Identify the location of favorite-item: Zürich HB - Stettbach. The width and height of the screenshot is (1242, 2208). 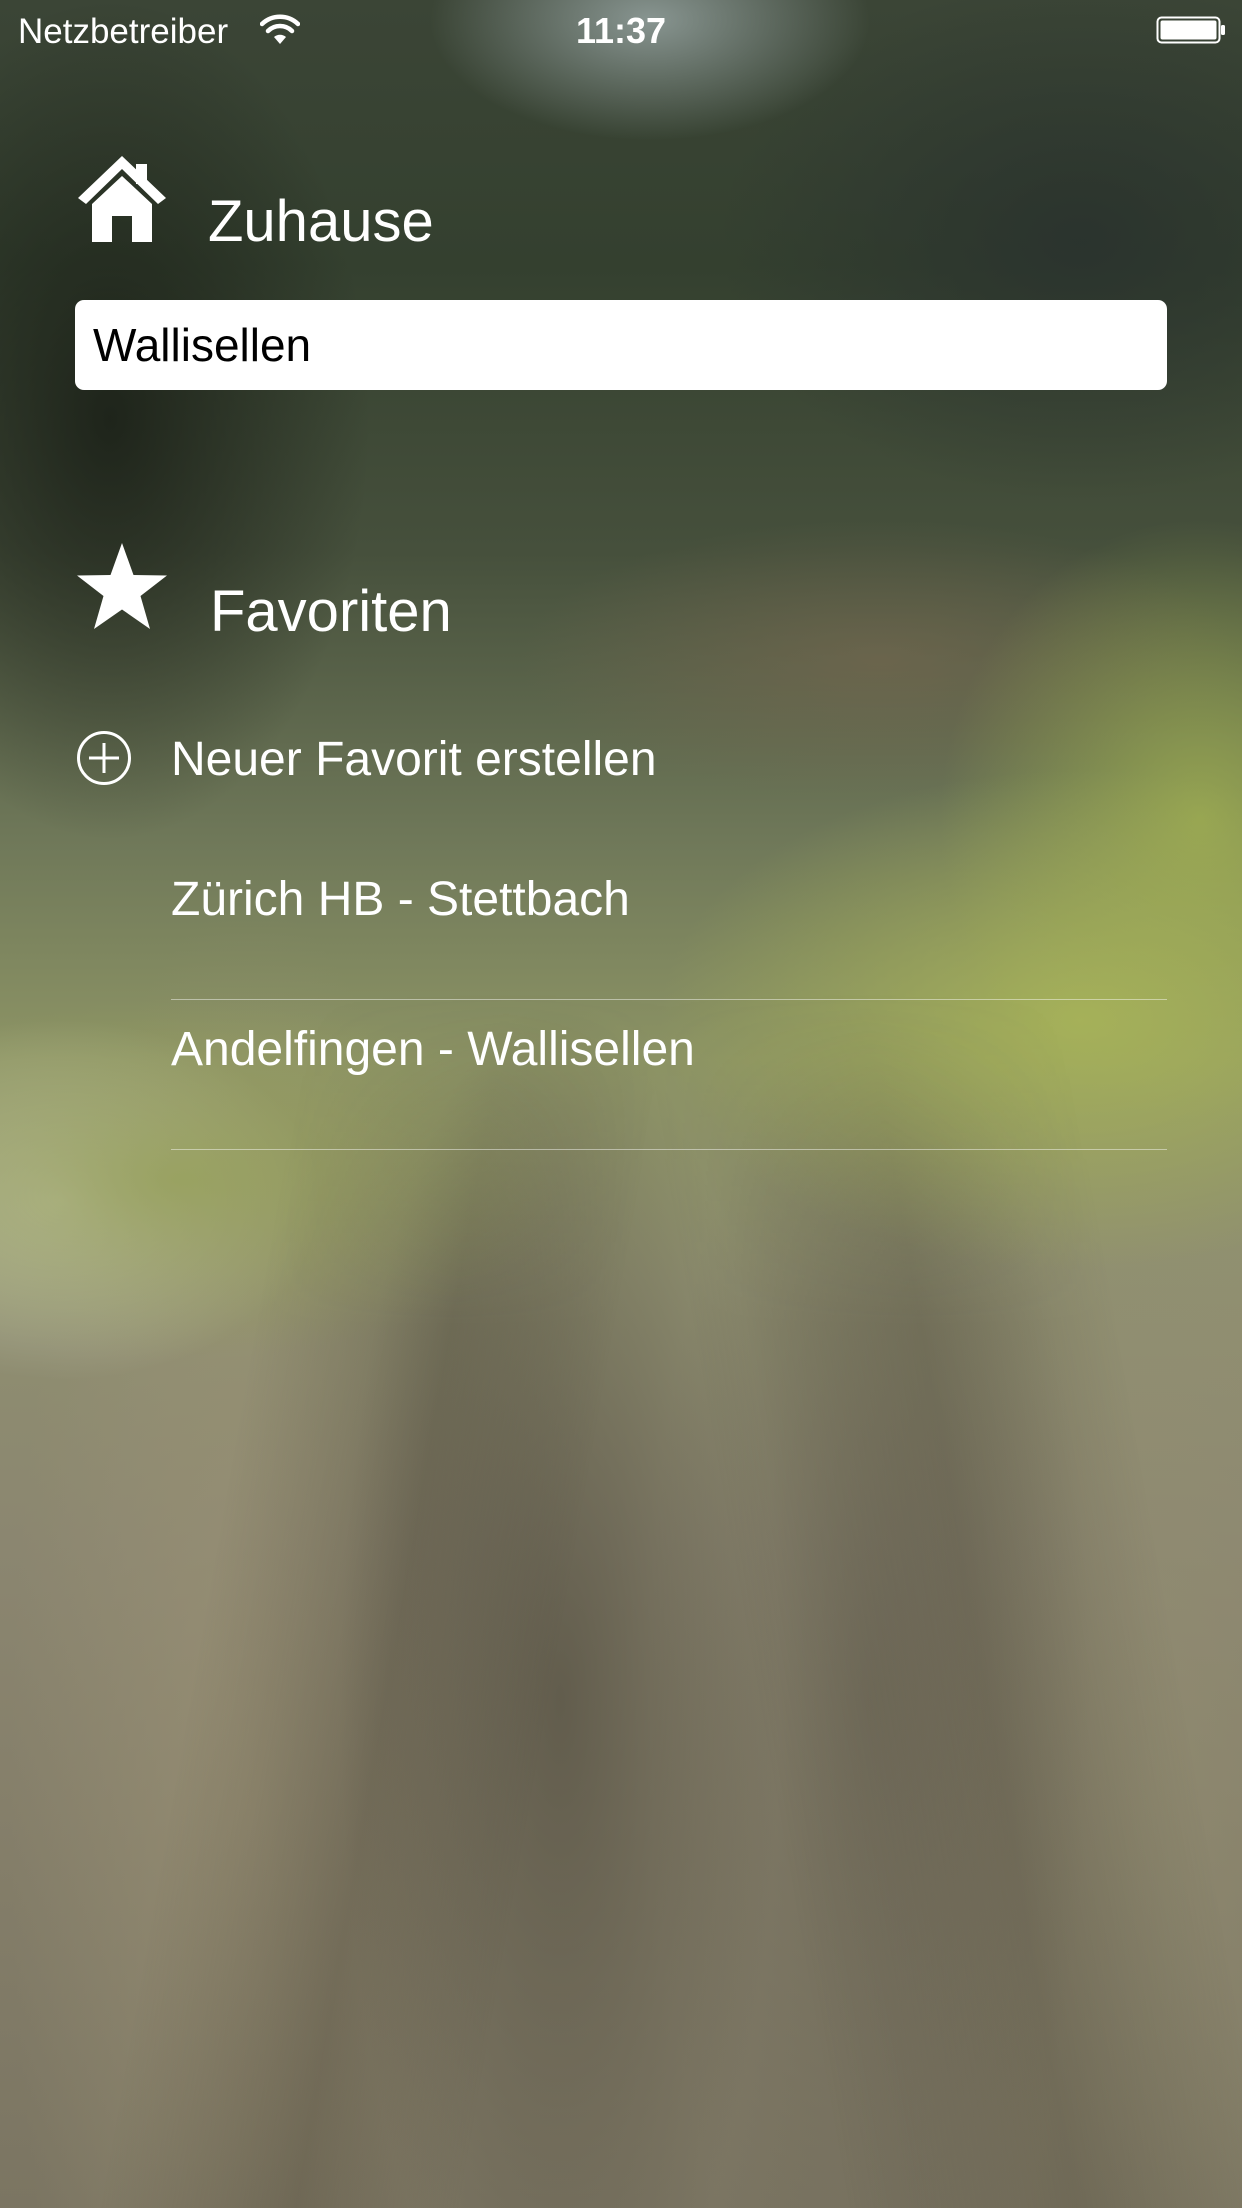
(669, 925).